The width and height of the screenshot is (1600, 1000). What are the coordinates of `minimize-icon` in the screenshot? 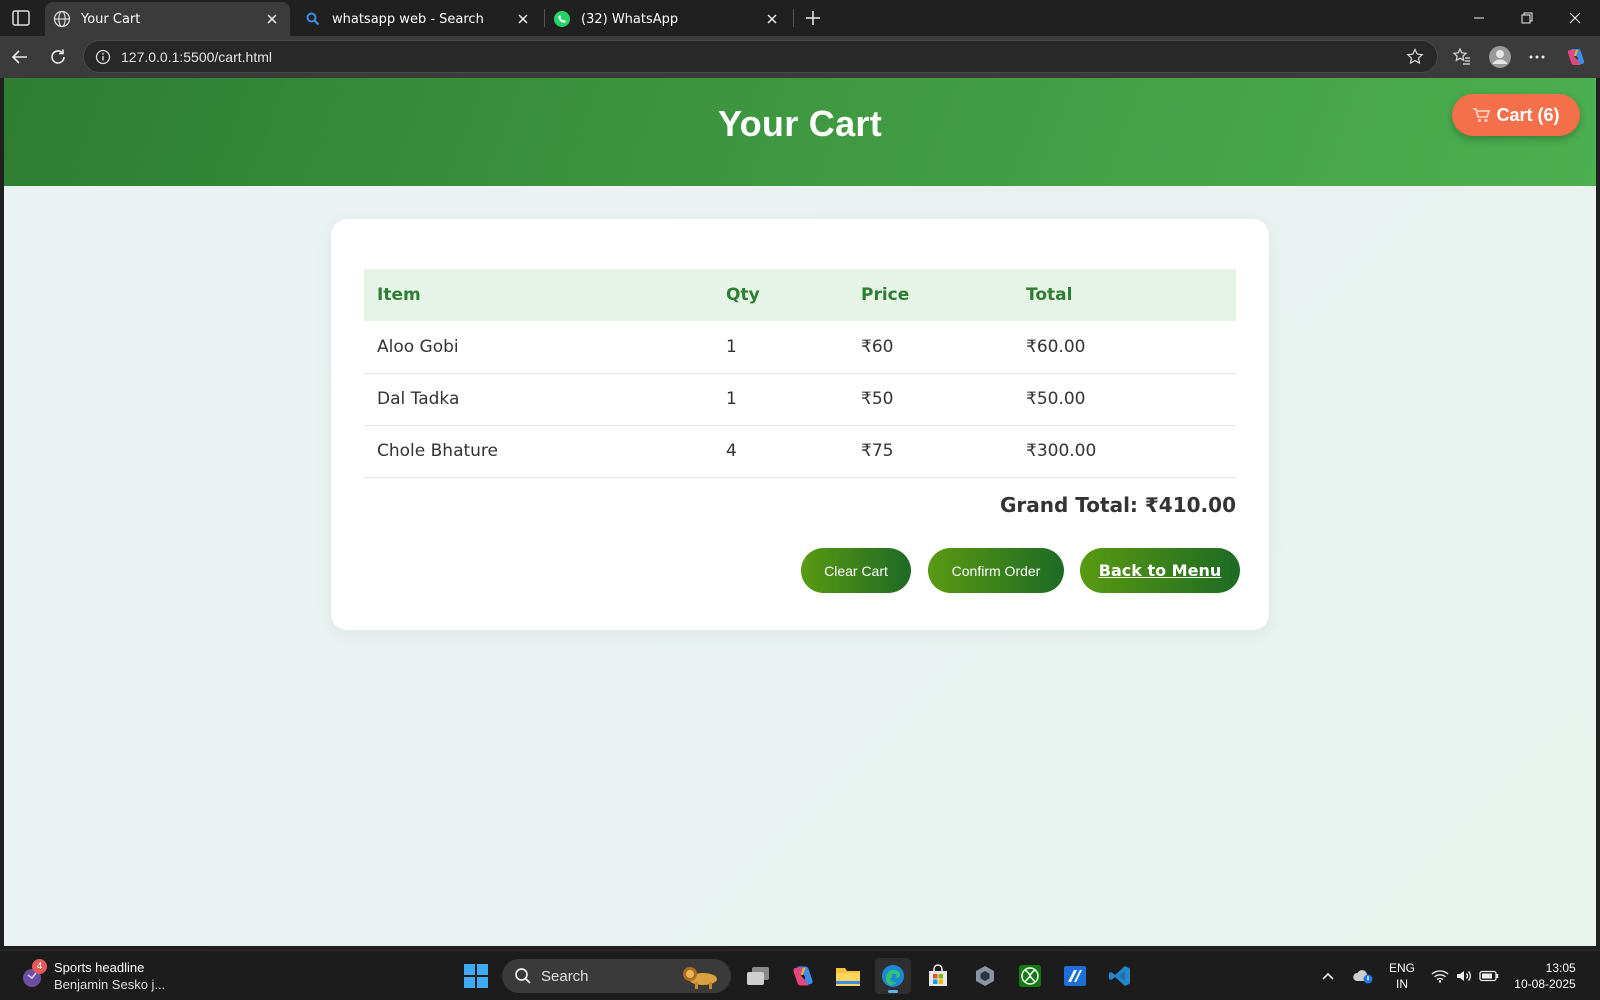 It's located at (1479, 18).